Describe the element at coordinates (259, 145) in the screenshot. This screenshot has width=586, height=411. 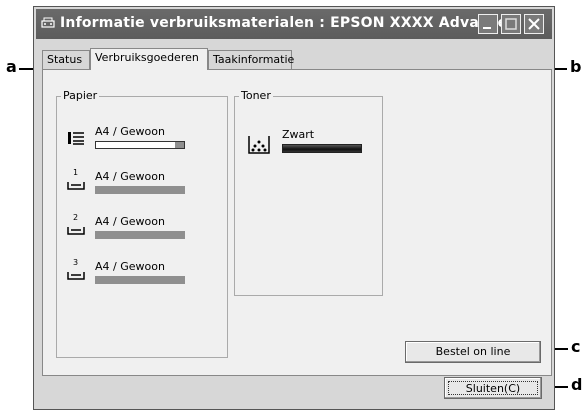
I see `toner-cartridge-icon` at that location.